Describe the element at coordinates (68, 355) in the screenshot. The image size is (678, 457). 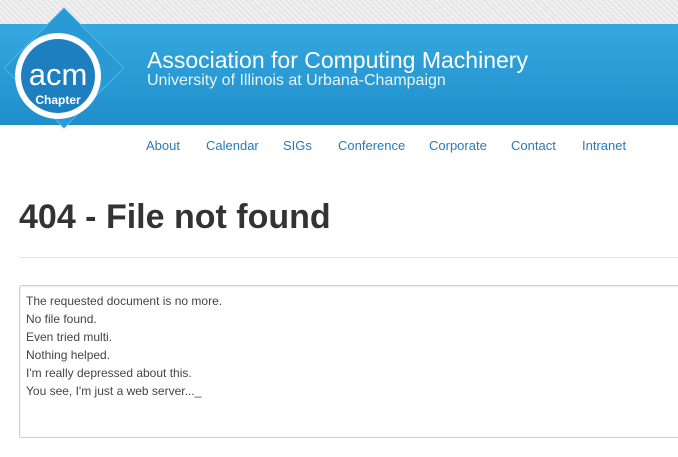
I see `message-line: Nothing helped.` at that location.